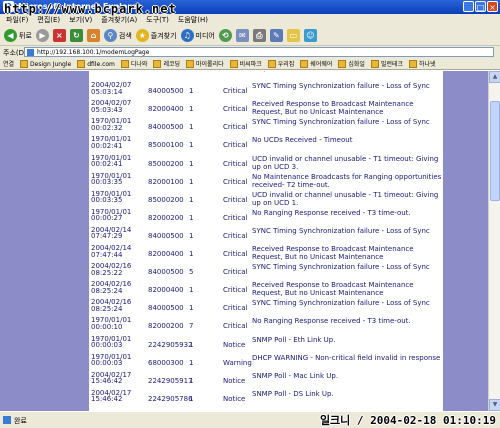 The height and width of the screenshot is (428, 500). Describe the element at coordinates (302, 140) in the screenshot. I see `log-message: No UCDs Received - Timeout` at that location.